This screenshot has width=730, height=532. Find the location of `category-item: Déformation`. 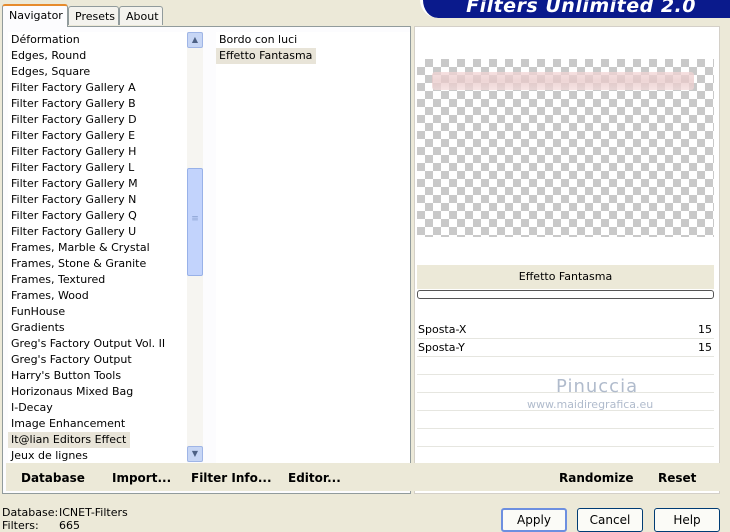

category-item: Déformation is located at coordinates (46, 40).